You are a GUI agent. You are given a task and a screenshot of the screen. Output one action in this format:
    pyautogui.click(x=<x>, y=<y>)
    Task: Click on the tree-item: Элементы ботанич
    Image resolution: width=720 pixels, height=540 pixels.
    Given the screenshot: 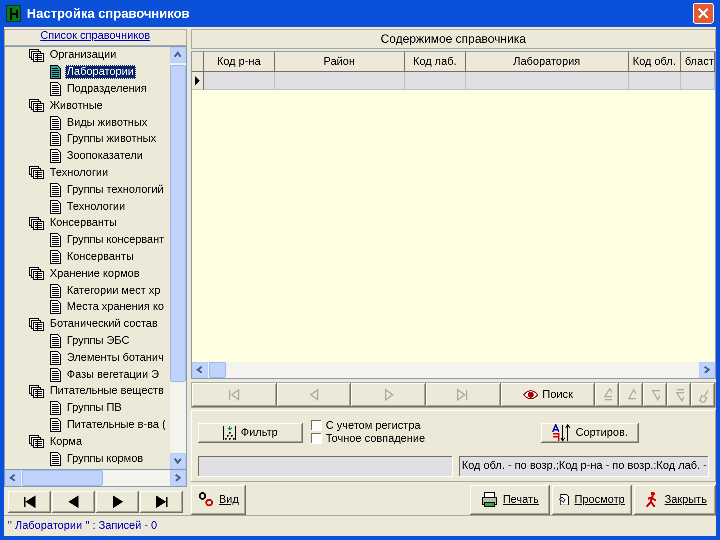 What is the action you would take?
    pyautogui.click(x=115, y=357)
    